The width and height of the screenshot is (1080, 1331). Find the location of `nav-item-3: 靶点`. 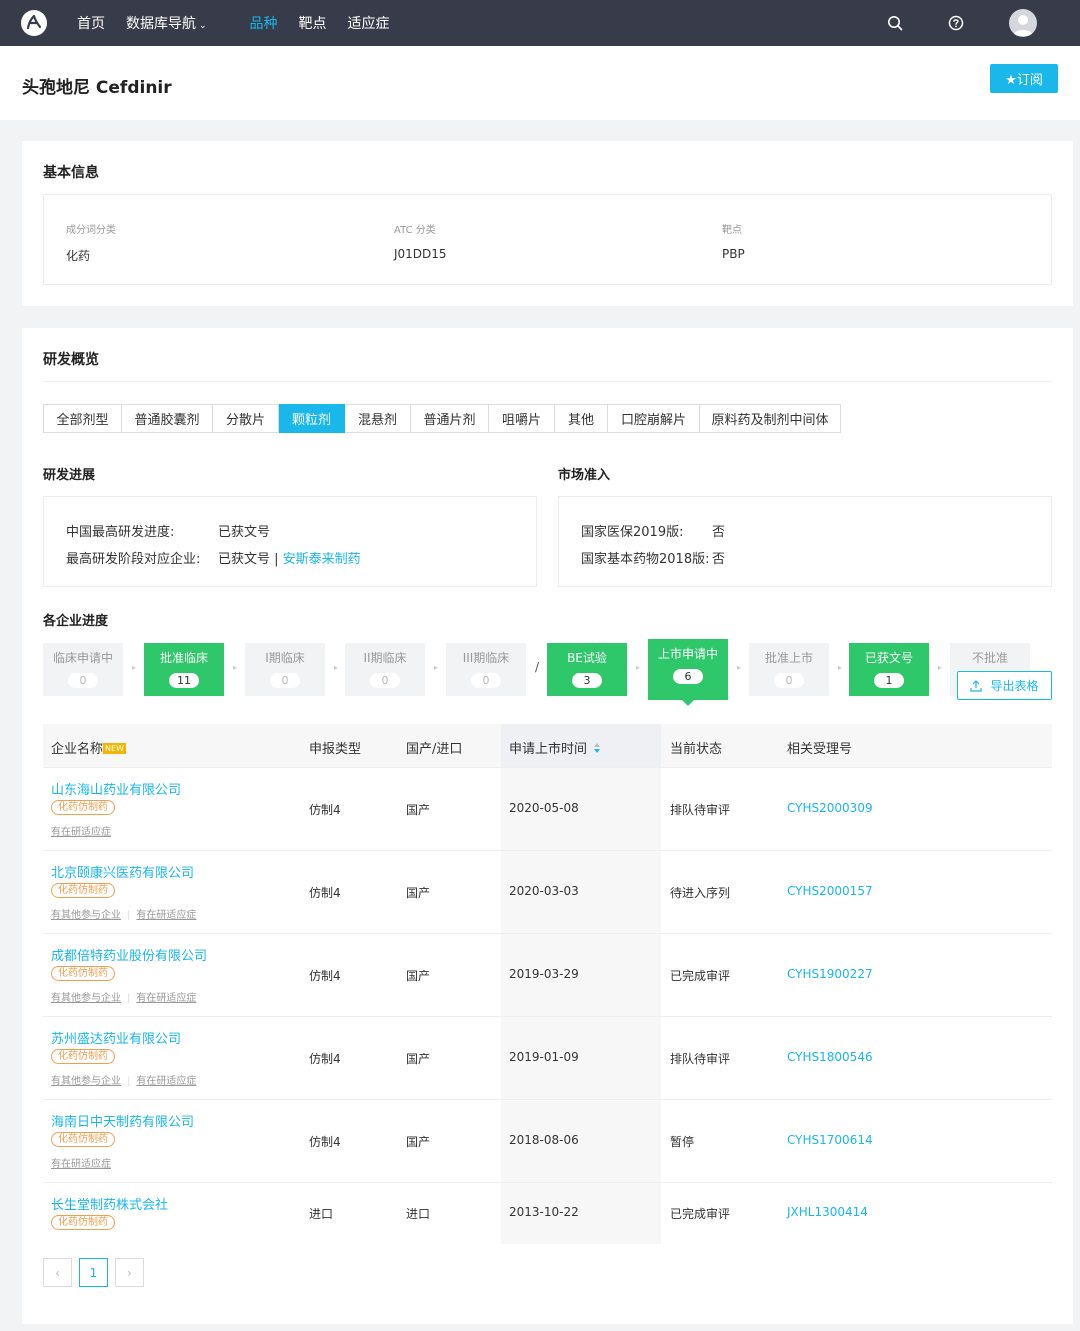

nav-item-3: 靶点 is located at coordinates (313, 23).